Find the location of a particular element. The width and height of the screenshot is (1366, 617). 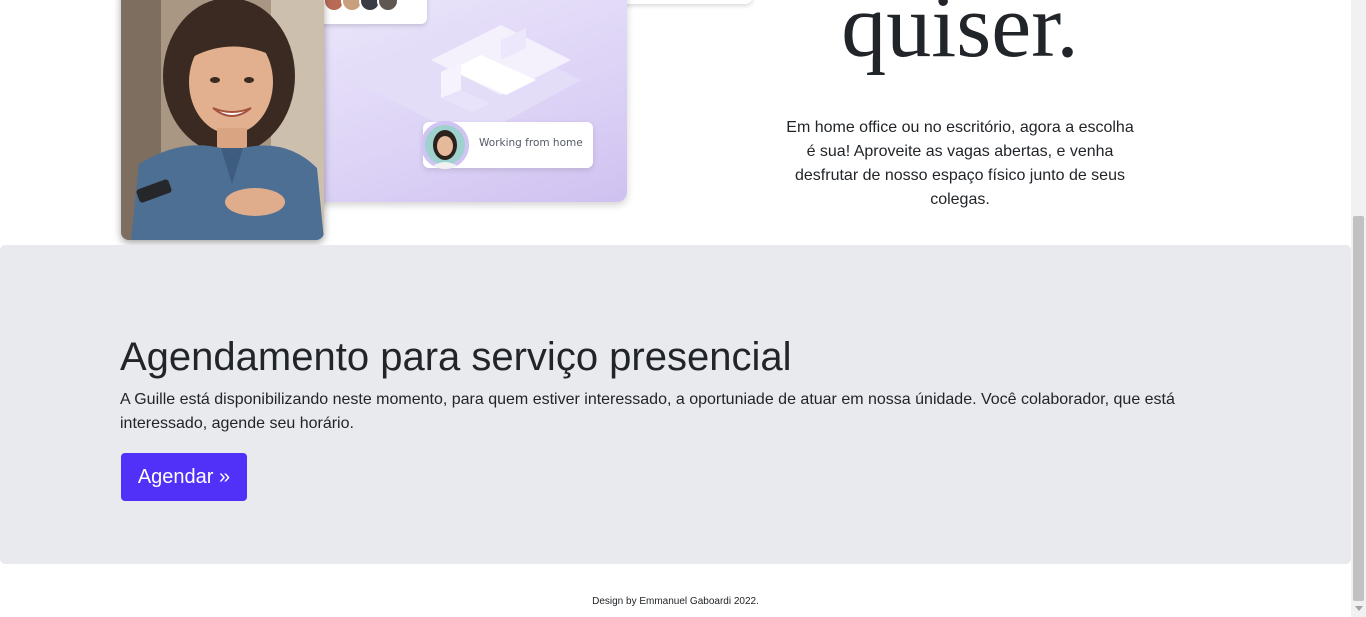

hero-heading: quiser. is located at coordinates (960, 38).